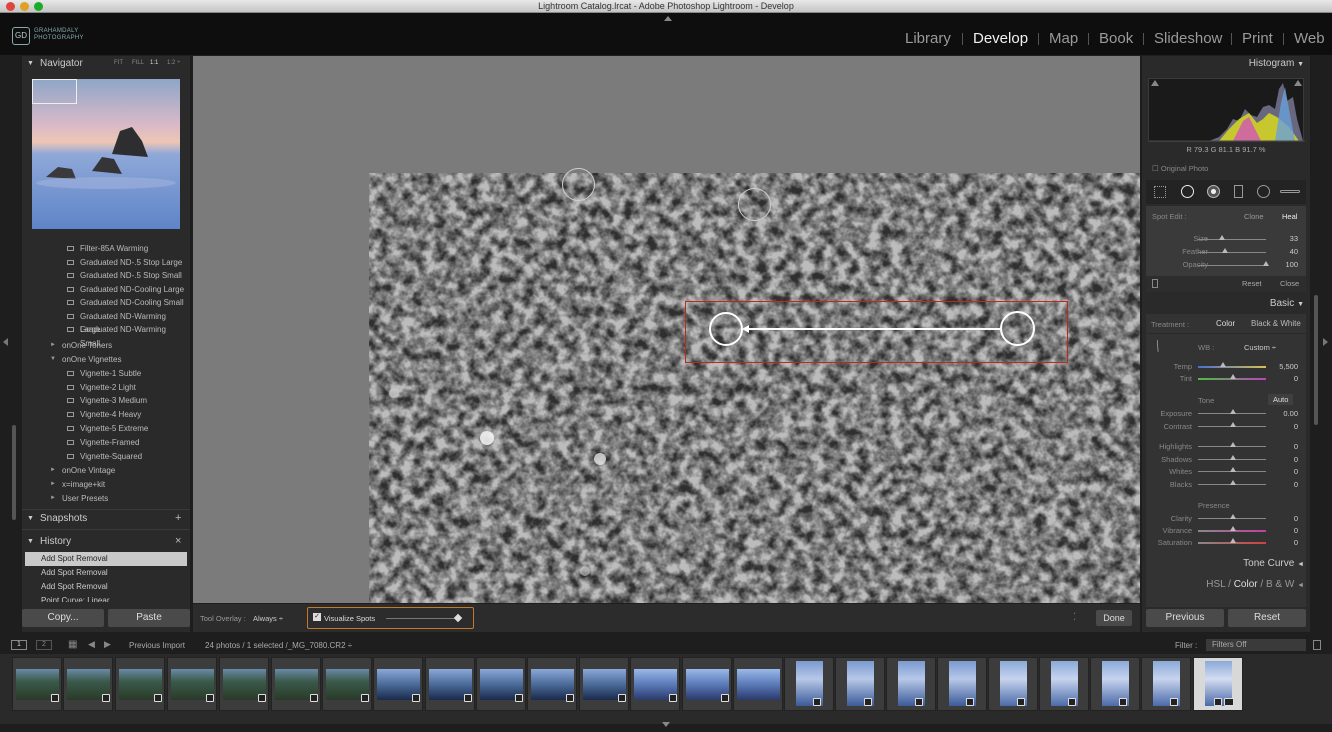 The width and height of the screenshot is (1332, 732). What do you see at coordinates (1160, 192) in the screenshot?
I see `crop-tool-icon` at bounding box center [1160, 192].